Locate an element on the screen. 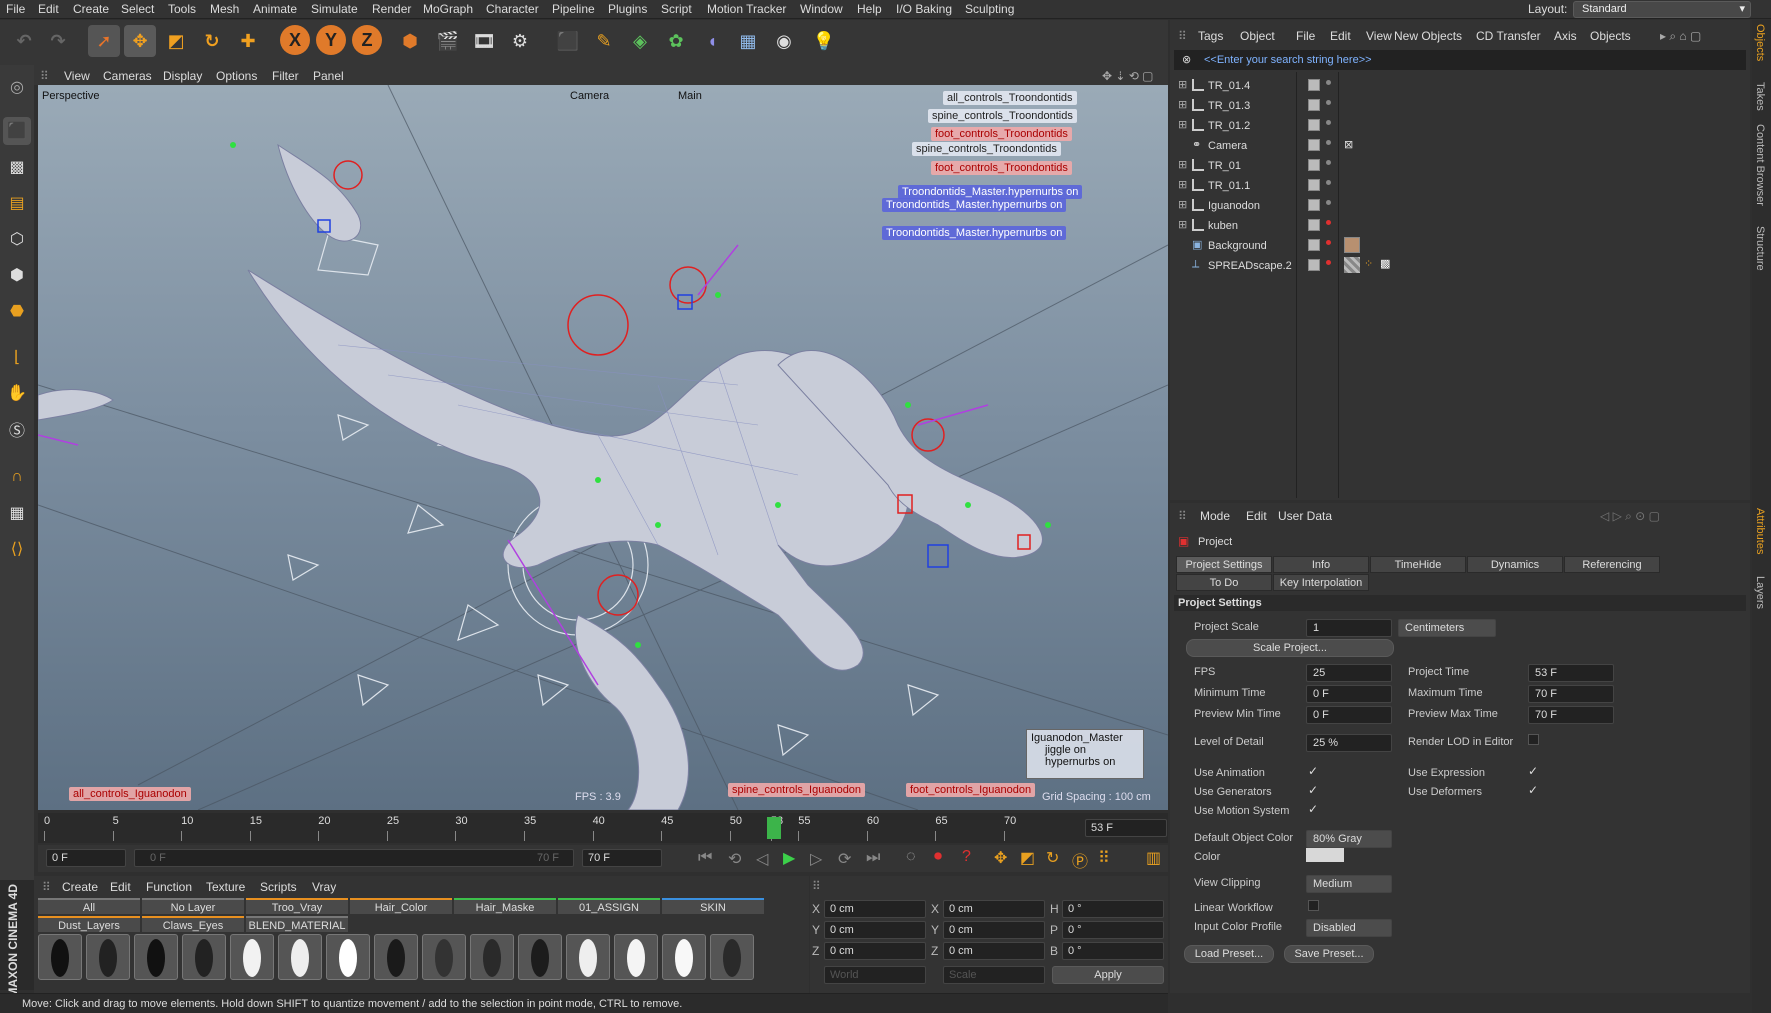 The height and width of the screenshot is (1013, 1771). use-deformers-checkbox: ✓ is located at coordinates (1533, 790).